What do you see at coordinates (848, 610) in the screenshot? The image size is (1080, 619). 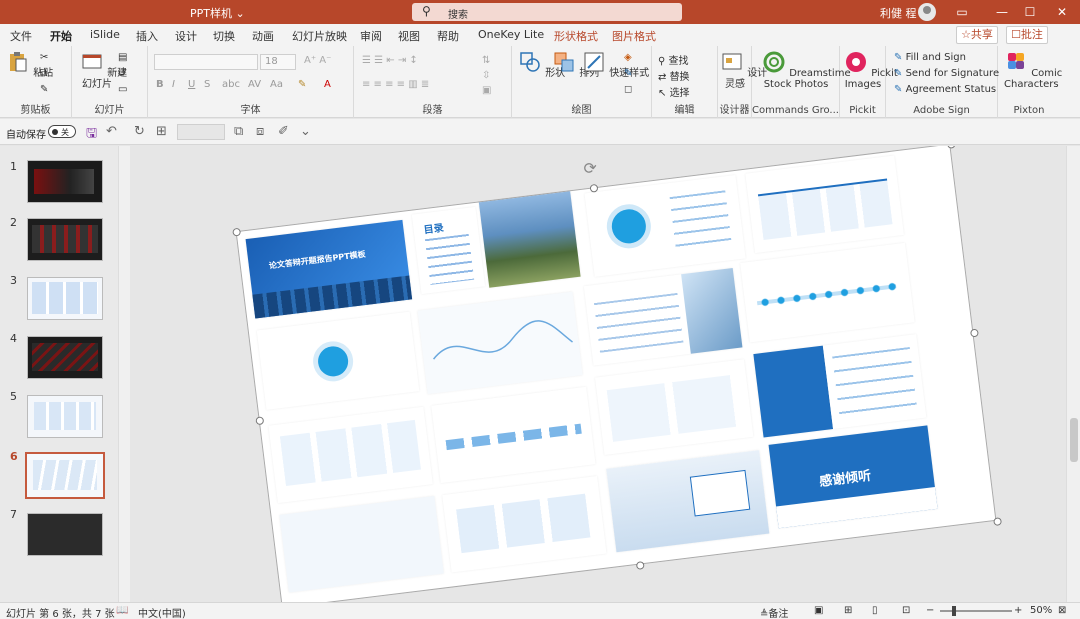 I see `slide-sorter-icon: ⊞` at bounding box center [848, 610].